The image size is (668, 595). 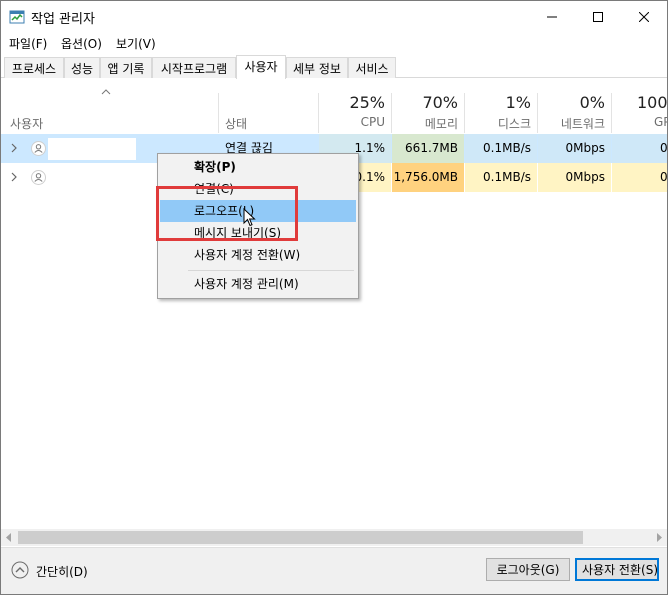 I want to click on tab-performance: 성능, so click(x=82, y=67).